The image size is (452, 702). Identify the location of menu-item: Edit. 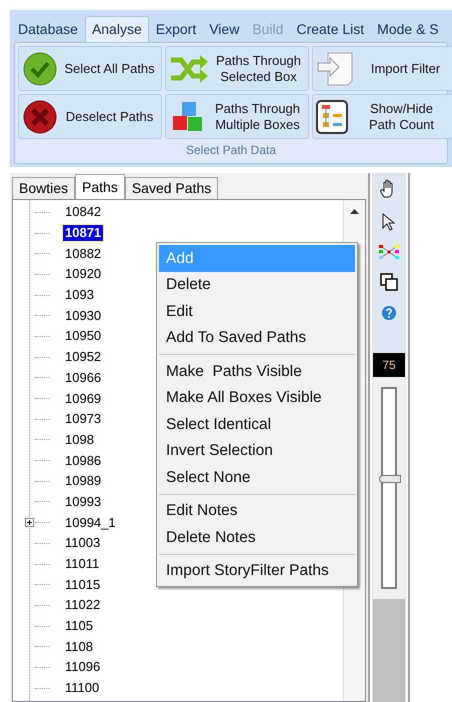
(257, 311).